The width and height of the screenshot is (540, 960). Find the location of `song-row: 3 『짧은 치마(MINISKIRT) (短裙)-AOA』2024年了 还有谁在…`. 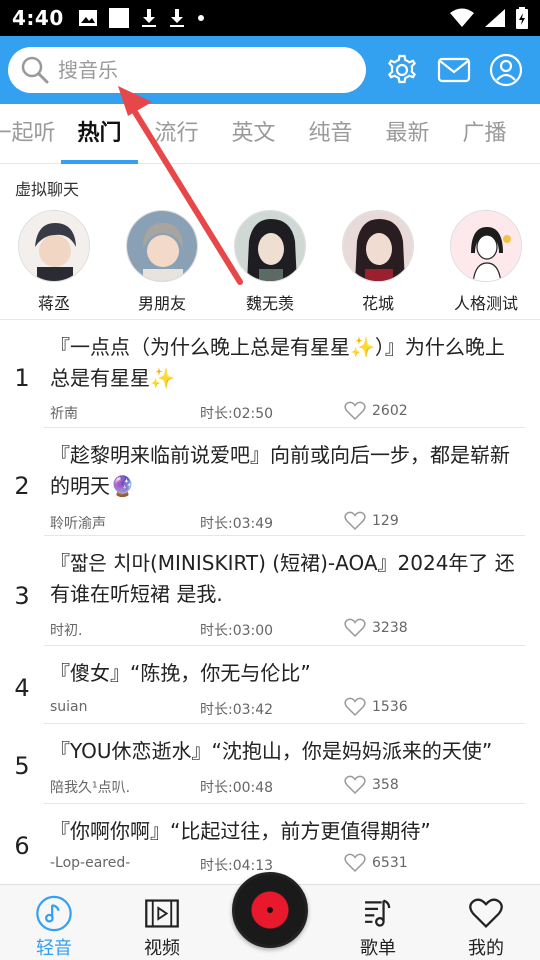

song-row: 3 『짧은 치마(MINISKIRT) (短裙)-AOA』2024年了 还有谁在… is located at coordinates (270, 591).